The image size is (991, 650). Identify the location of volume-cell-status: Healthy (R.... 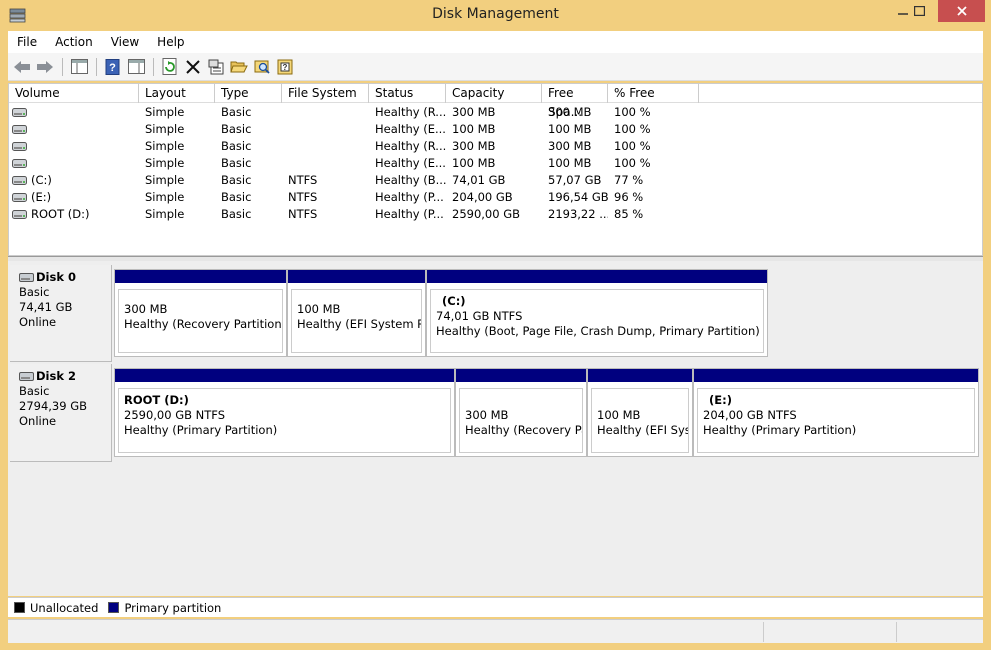
(410, 146).